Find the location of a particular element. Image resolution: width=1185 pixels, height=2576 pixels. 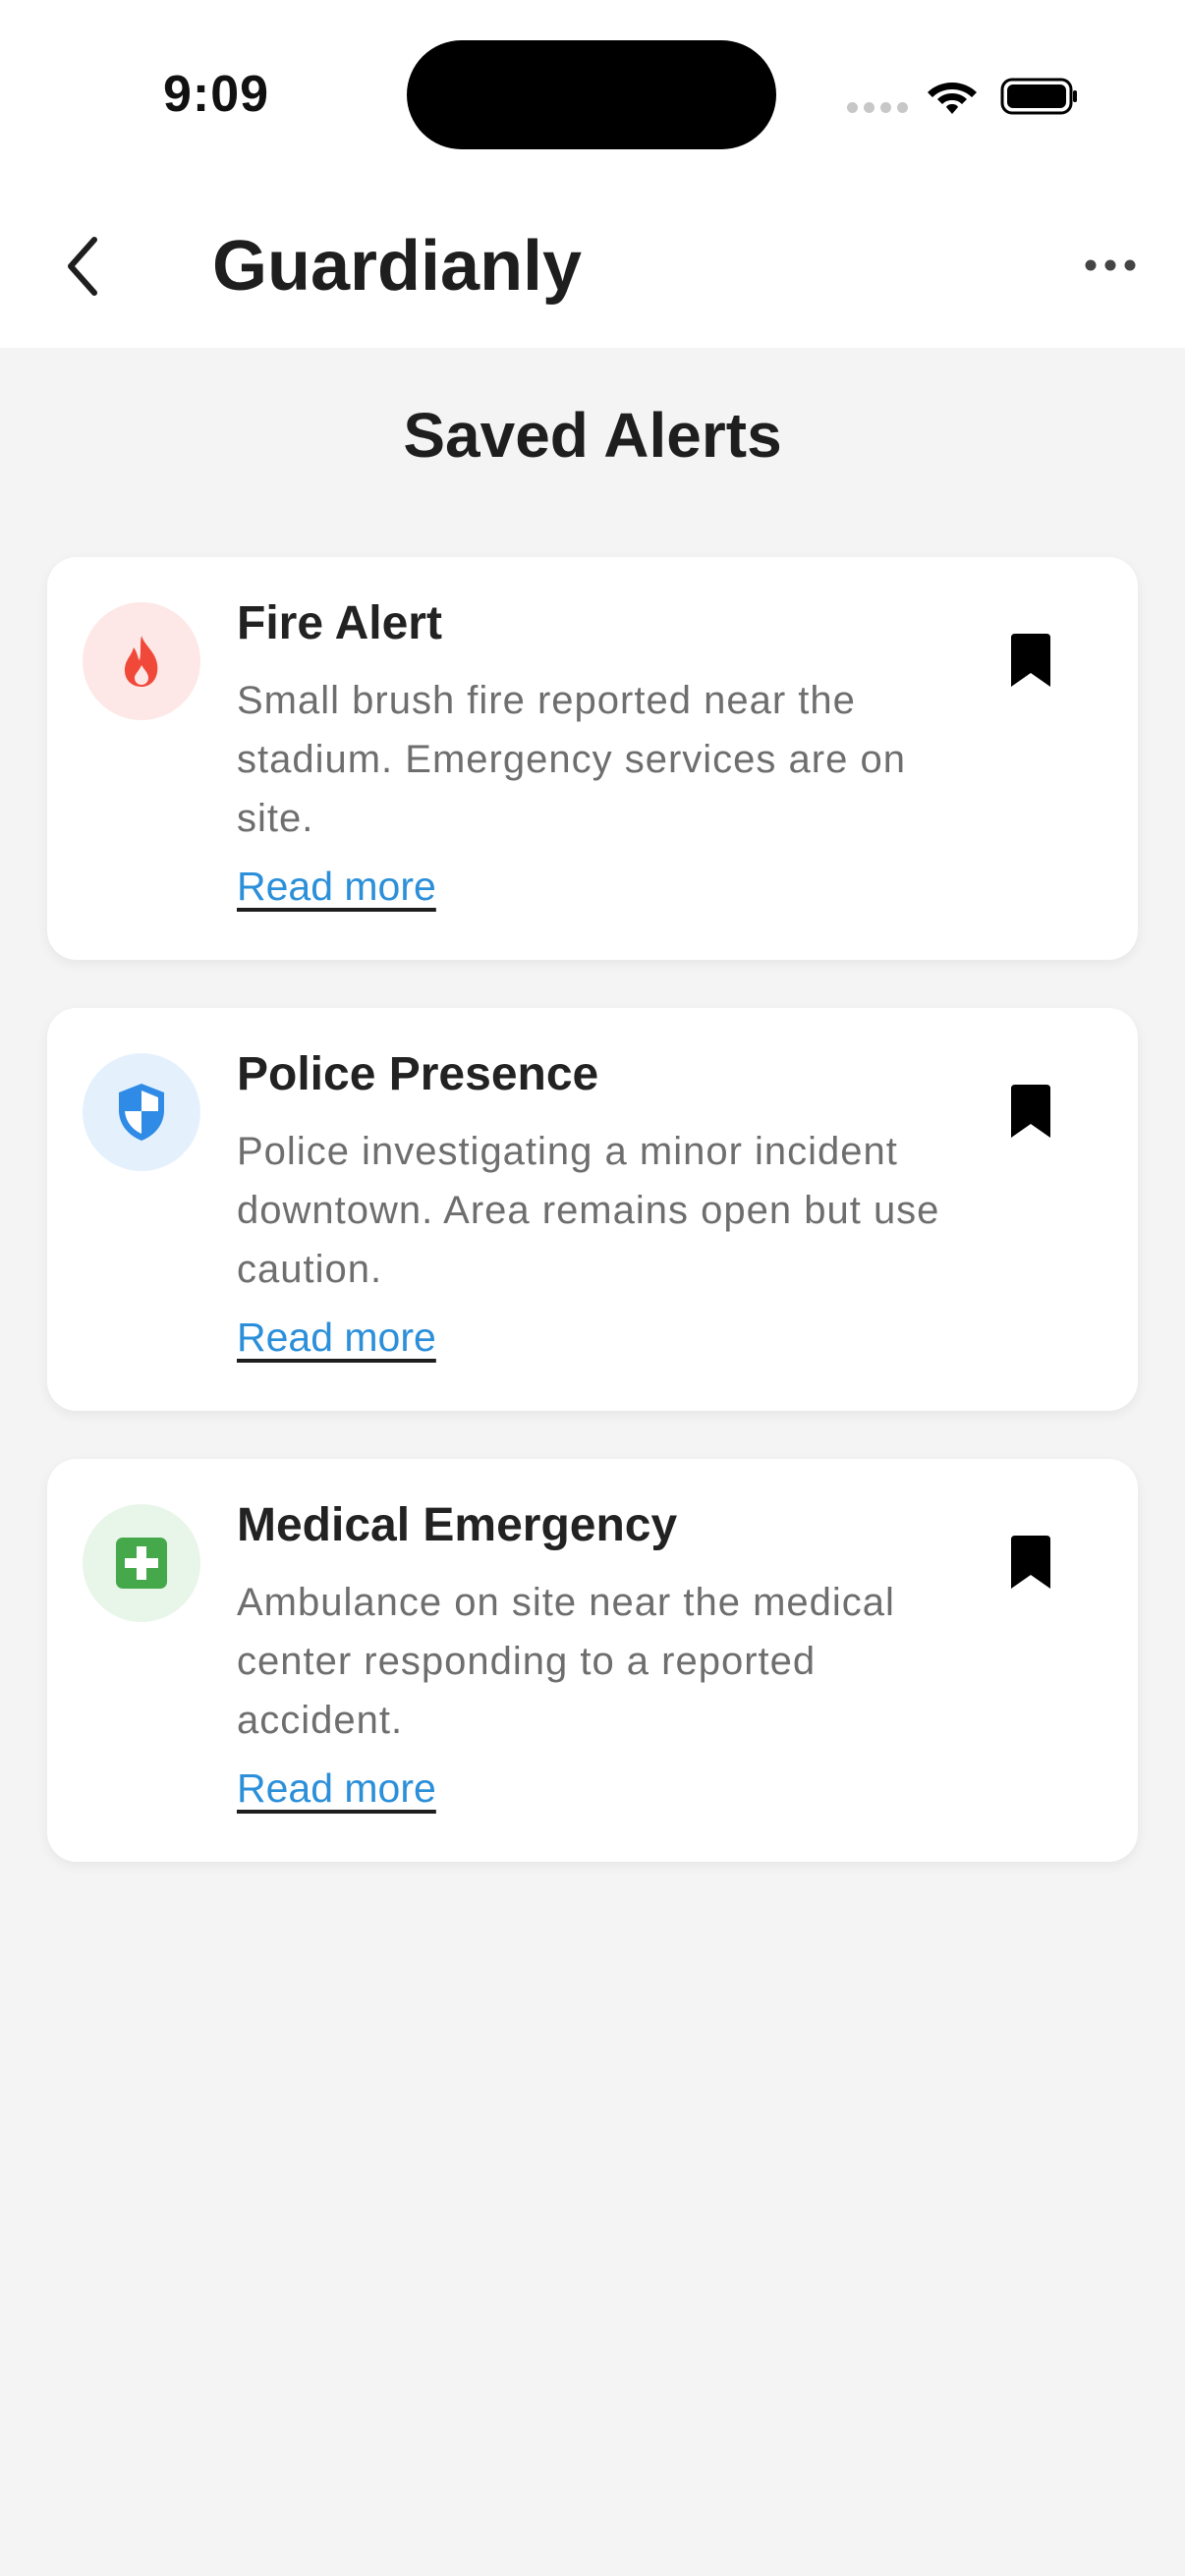

signal-icon is located at coordinates (878, 107).